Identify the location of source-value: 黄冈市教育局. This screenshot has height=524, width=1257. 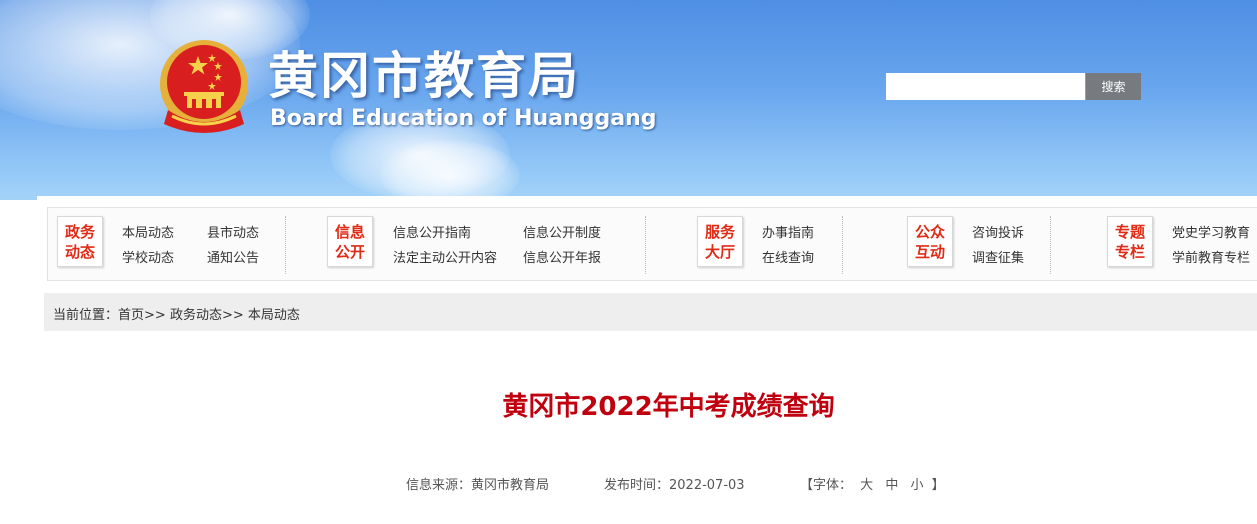
(510, 485).